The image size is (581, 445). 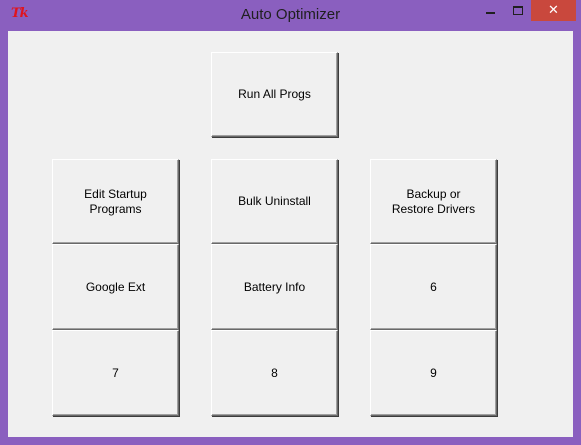 What do you see at coordinates (433, 287) in the screenshot?
I see `button-6: 6` at bounding box center [433, 287].